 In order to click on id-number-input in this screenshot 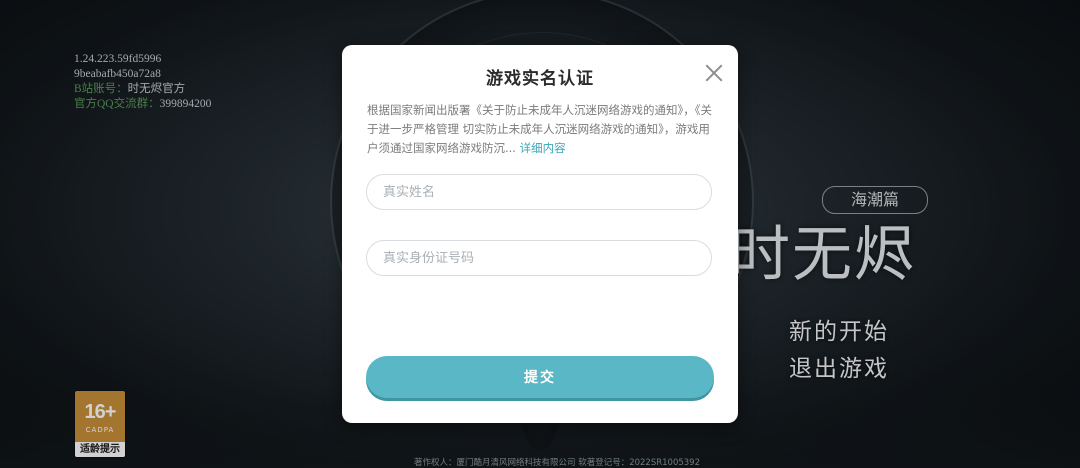, I will do `click(539, 258)`.